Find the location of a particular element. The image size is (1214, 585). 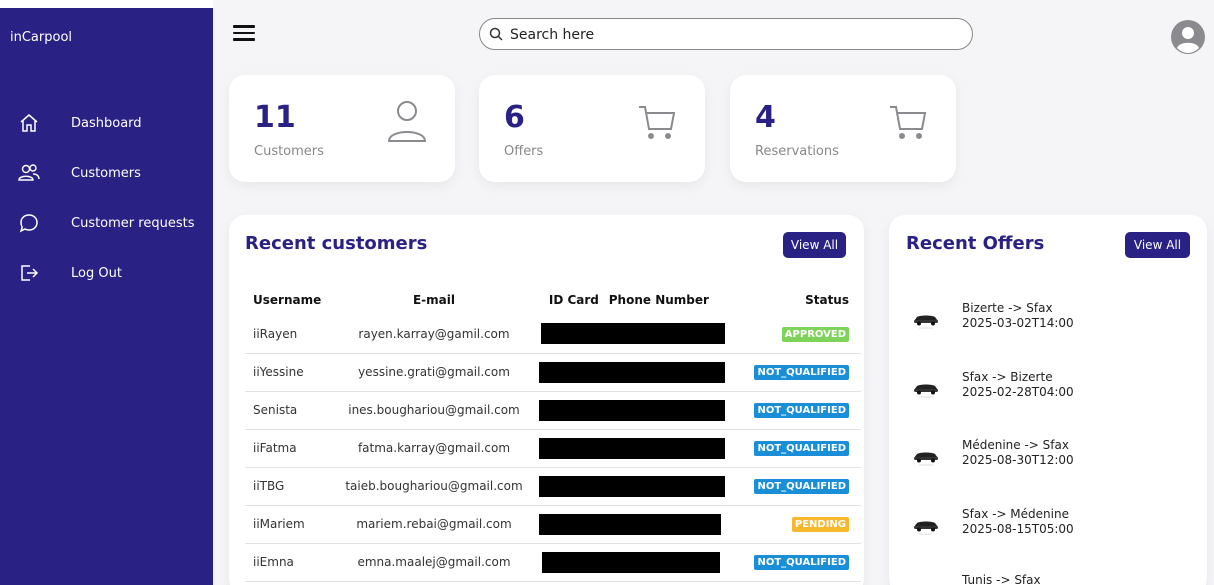

offer-item: Bizerte -> Sfax 2025-03-02T14:00 is located at coordinates (1051, 321).